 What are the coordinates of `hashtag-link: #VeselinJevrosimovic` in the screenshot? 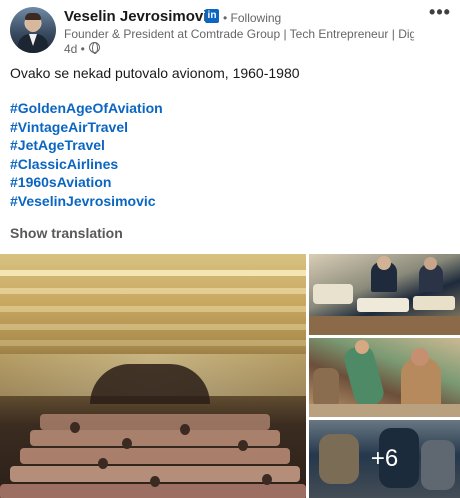 It's located at (86, 201).